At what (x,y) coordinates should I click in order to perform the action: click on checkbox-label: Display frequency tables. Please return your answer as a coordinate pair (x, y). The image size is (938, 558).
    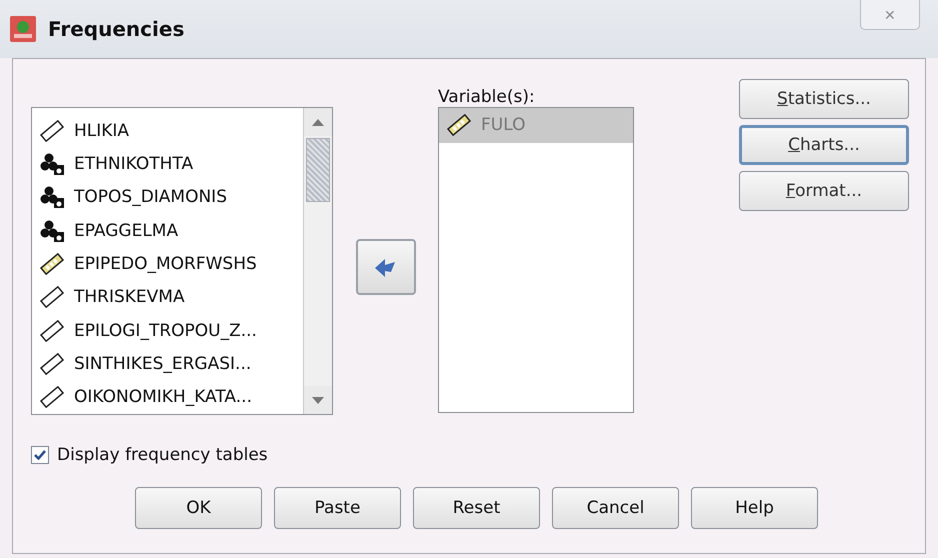
    Looking at the image, I should click on (162, 455).